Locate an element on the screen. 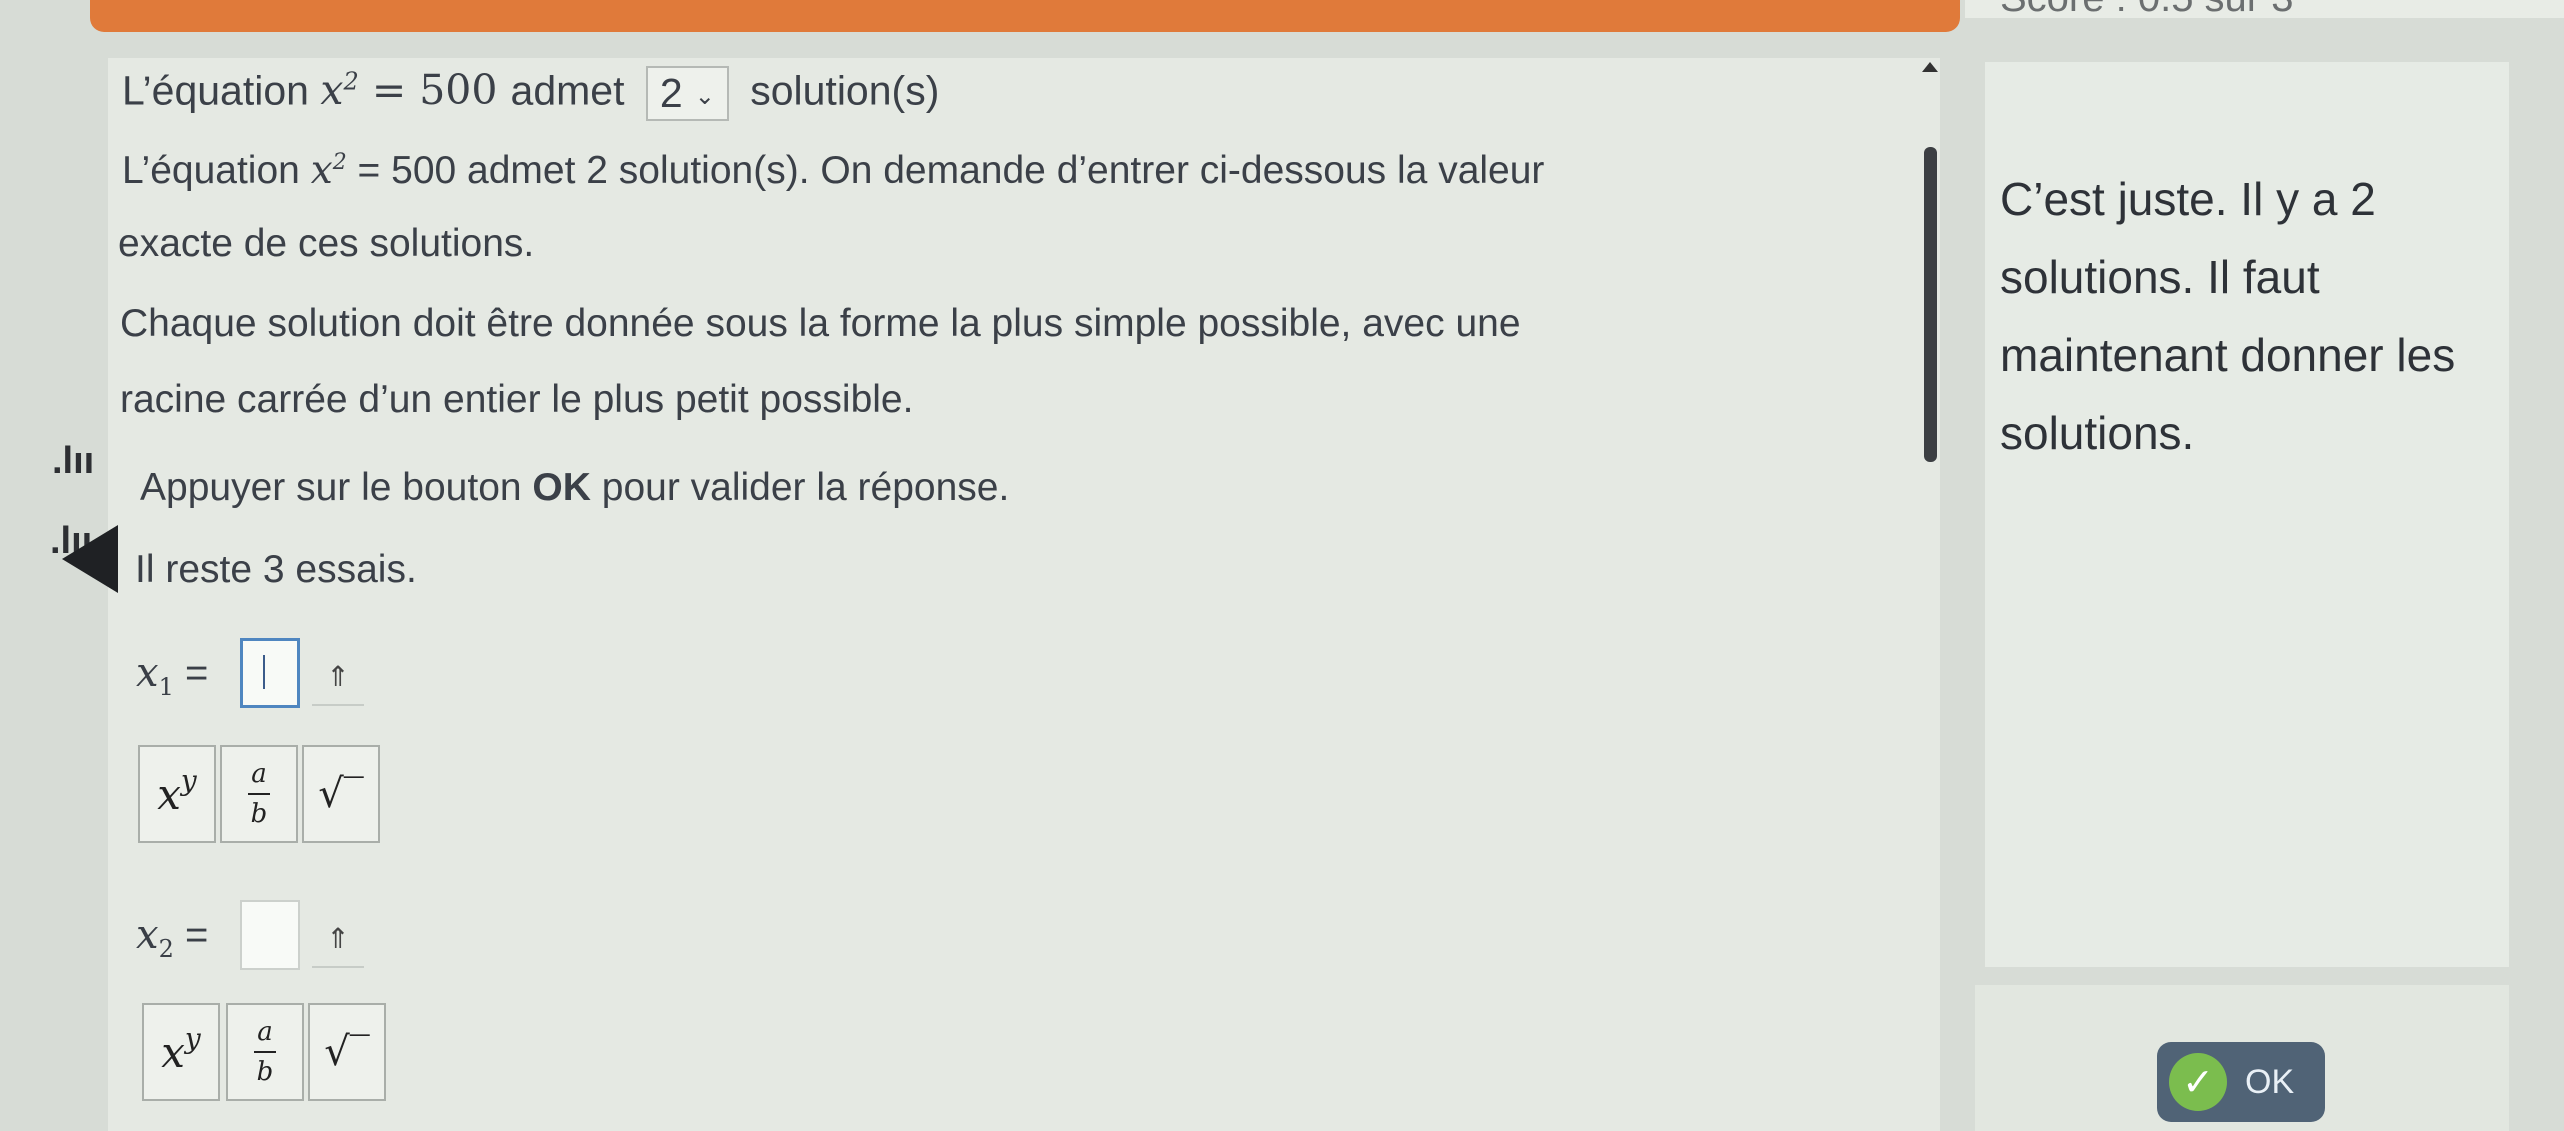 The width and height of the screenshot is (2564, 1131). equation-exponent: 2 is located at coordinates (351, 81).